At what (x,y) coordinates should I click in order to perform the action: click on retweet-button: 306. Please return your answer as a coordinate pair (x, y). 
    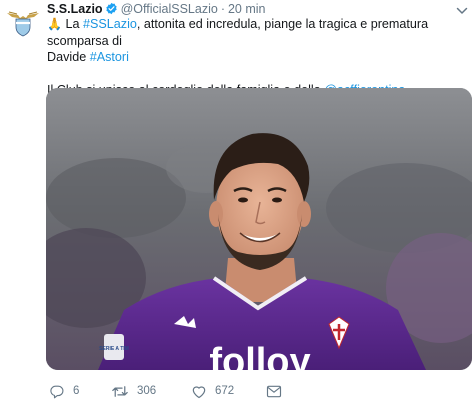
    Looking at the image, I should click on (151, 391).